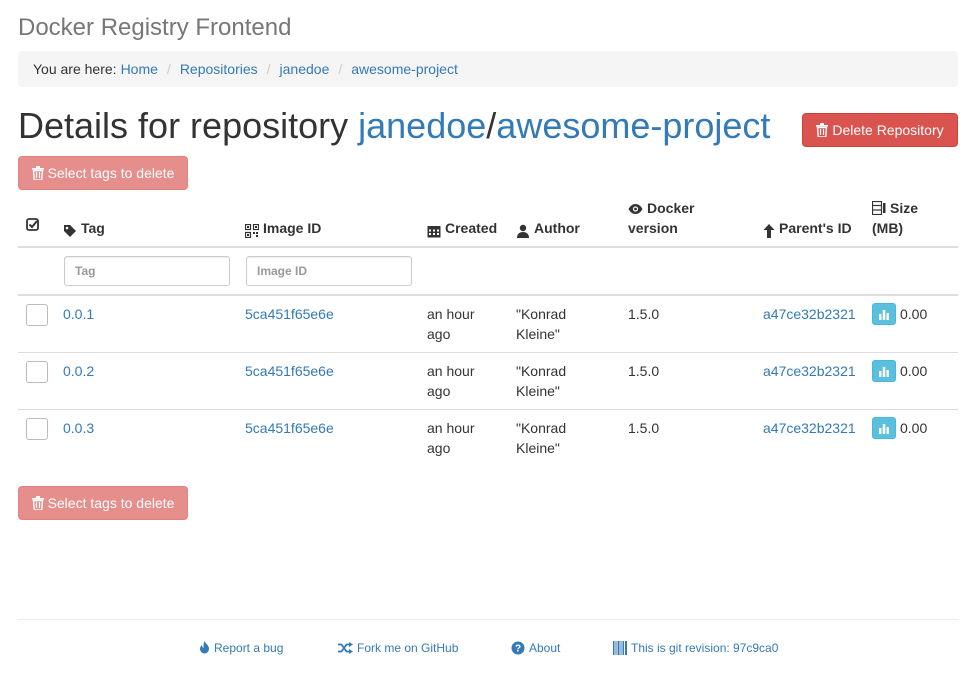  Describe the element at coordinates (888, 228) in the screenshot. I see `header-size-label-2: (MB)` at that location.